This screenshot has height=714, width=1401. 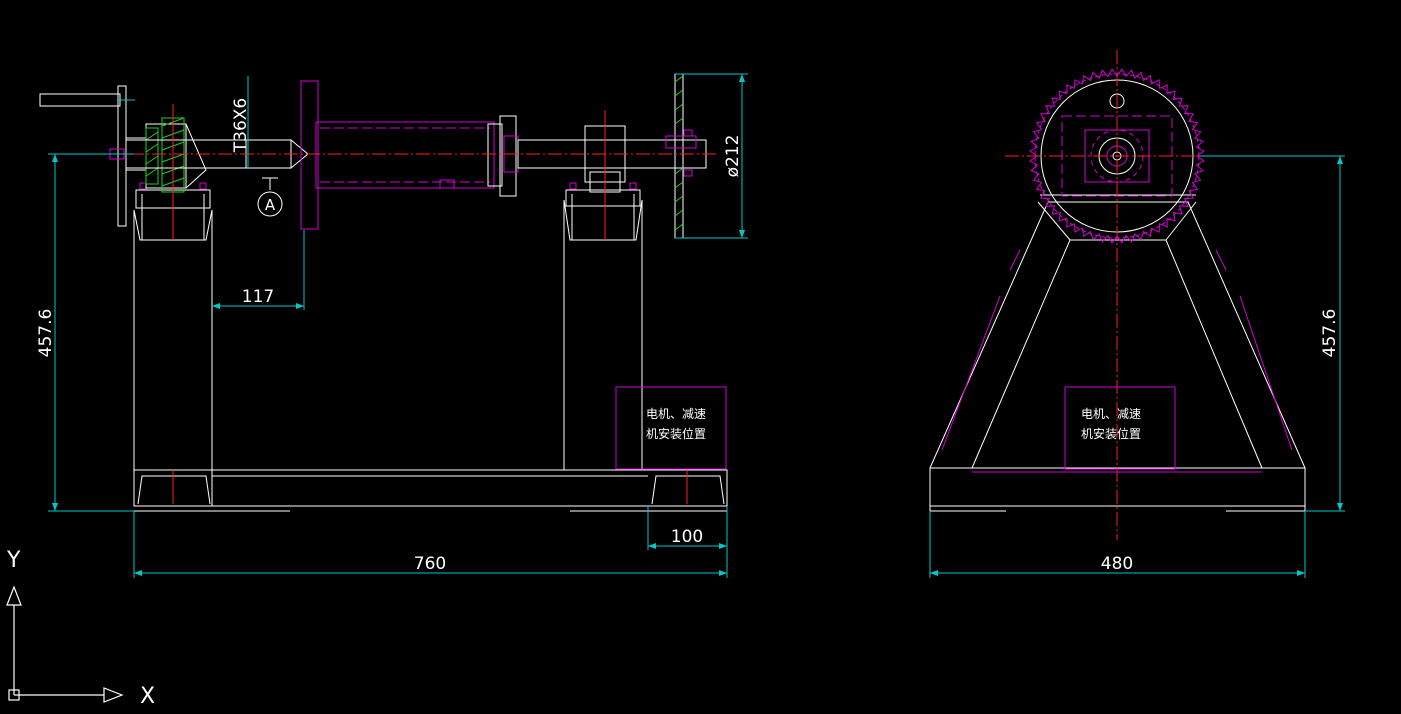 I want to click on section-marker-label: A, so click(x=270, y=205).